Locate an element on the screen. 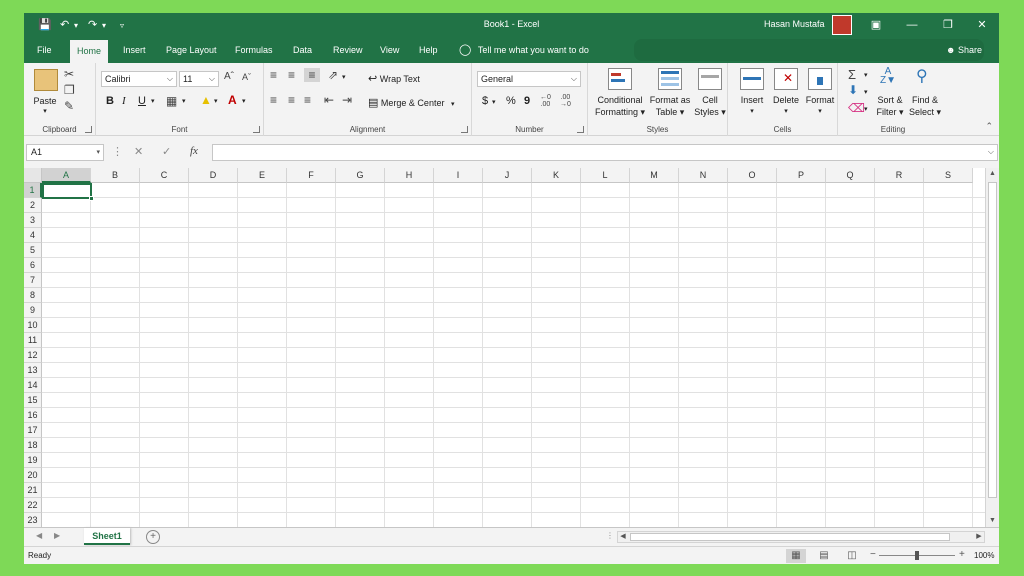 This screenshot has height=576, width=1024. previous-sheet-icon: ◀ is located at coordinates (39, 535).